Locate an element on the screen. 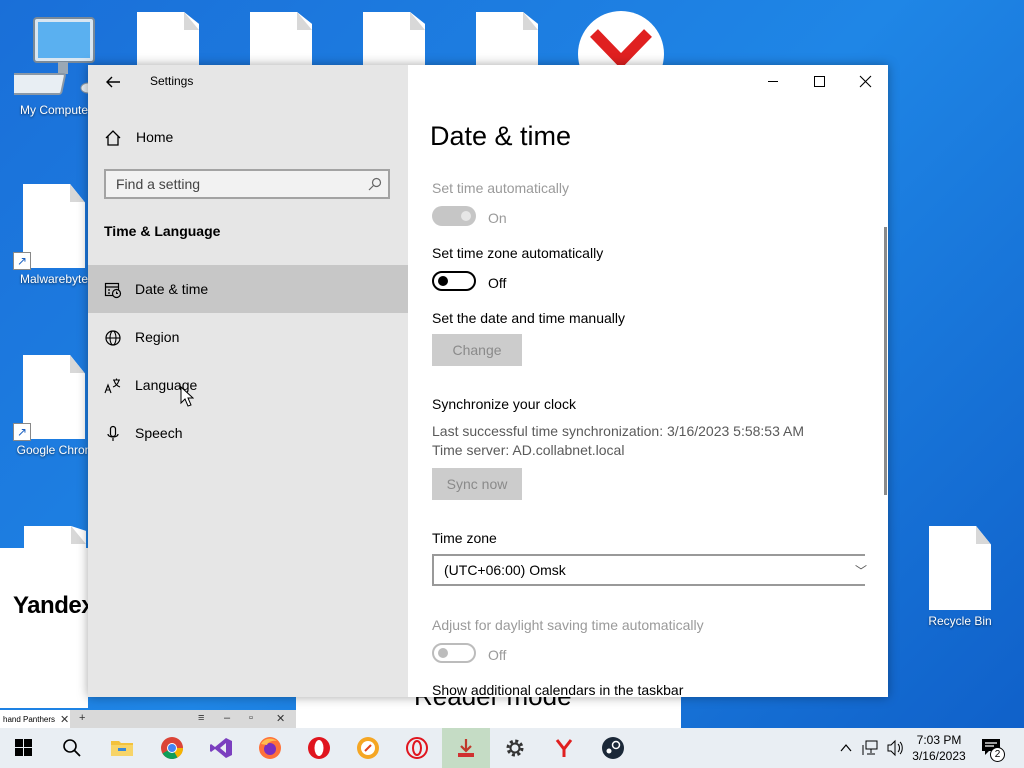  sync-now-button: Sync now is located at coordinates (477, 484).